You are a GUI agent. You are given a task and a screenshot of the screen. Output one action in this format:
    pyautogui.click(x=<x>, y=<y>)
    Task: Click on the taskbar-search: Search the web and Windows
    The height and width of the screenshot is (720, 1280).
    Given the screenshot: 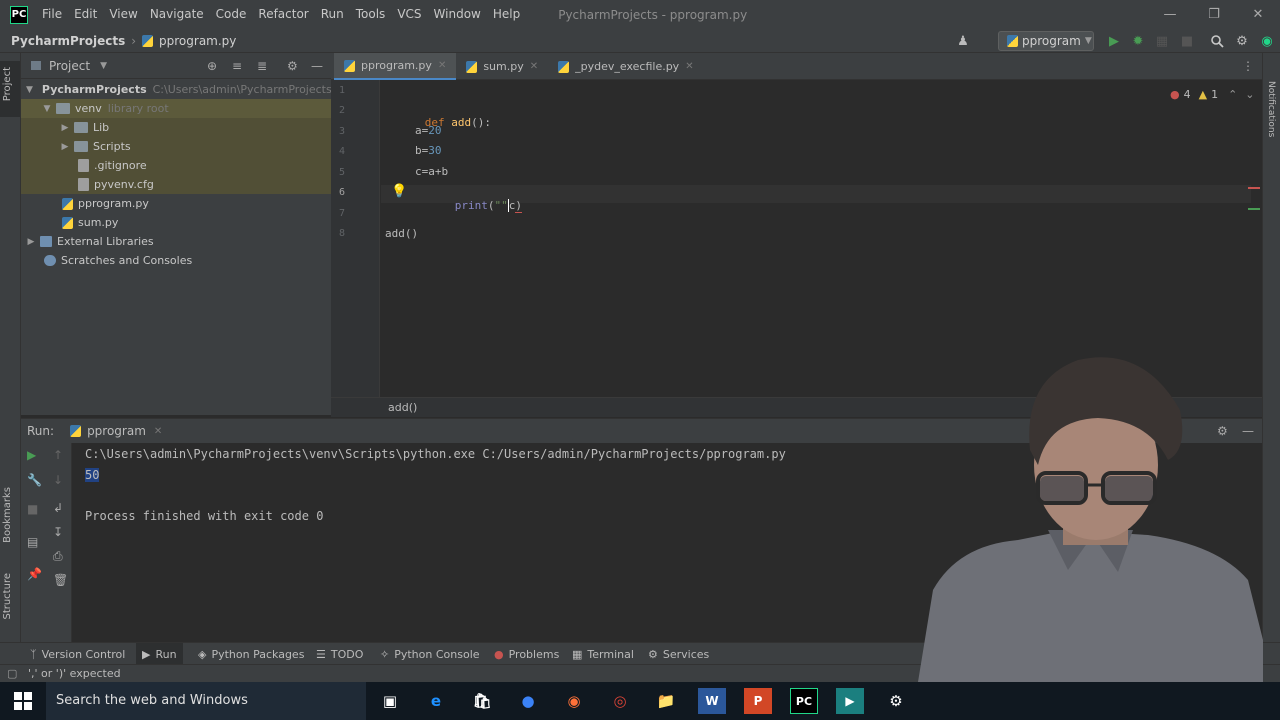 What is the action you would take?
    pyautogui.click(x=206, y=701)
    